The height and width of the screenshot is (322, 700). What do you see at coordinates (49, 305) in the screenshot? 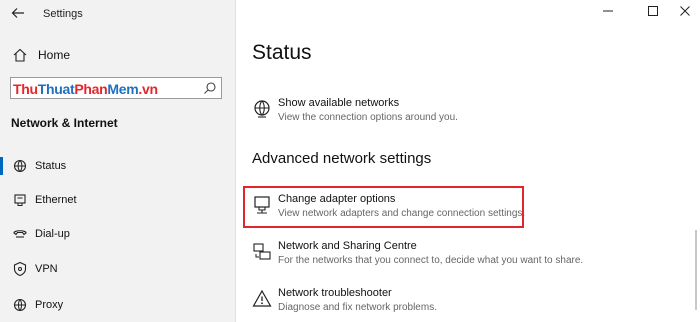
I see `sidebar-item-label: Proxy` at bounding box center [49, 305].